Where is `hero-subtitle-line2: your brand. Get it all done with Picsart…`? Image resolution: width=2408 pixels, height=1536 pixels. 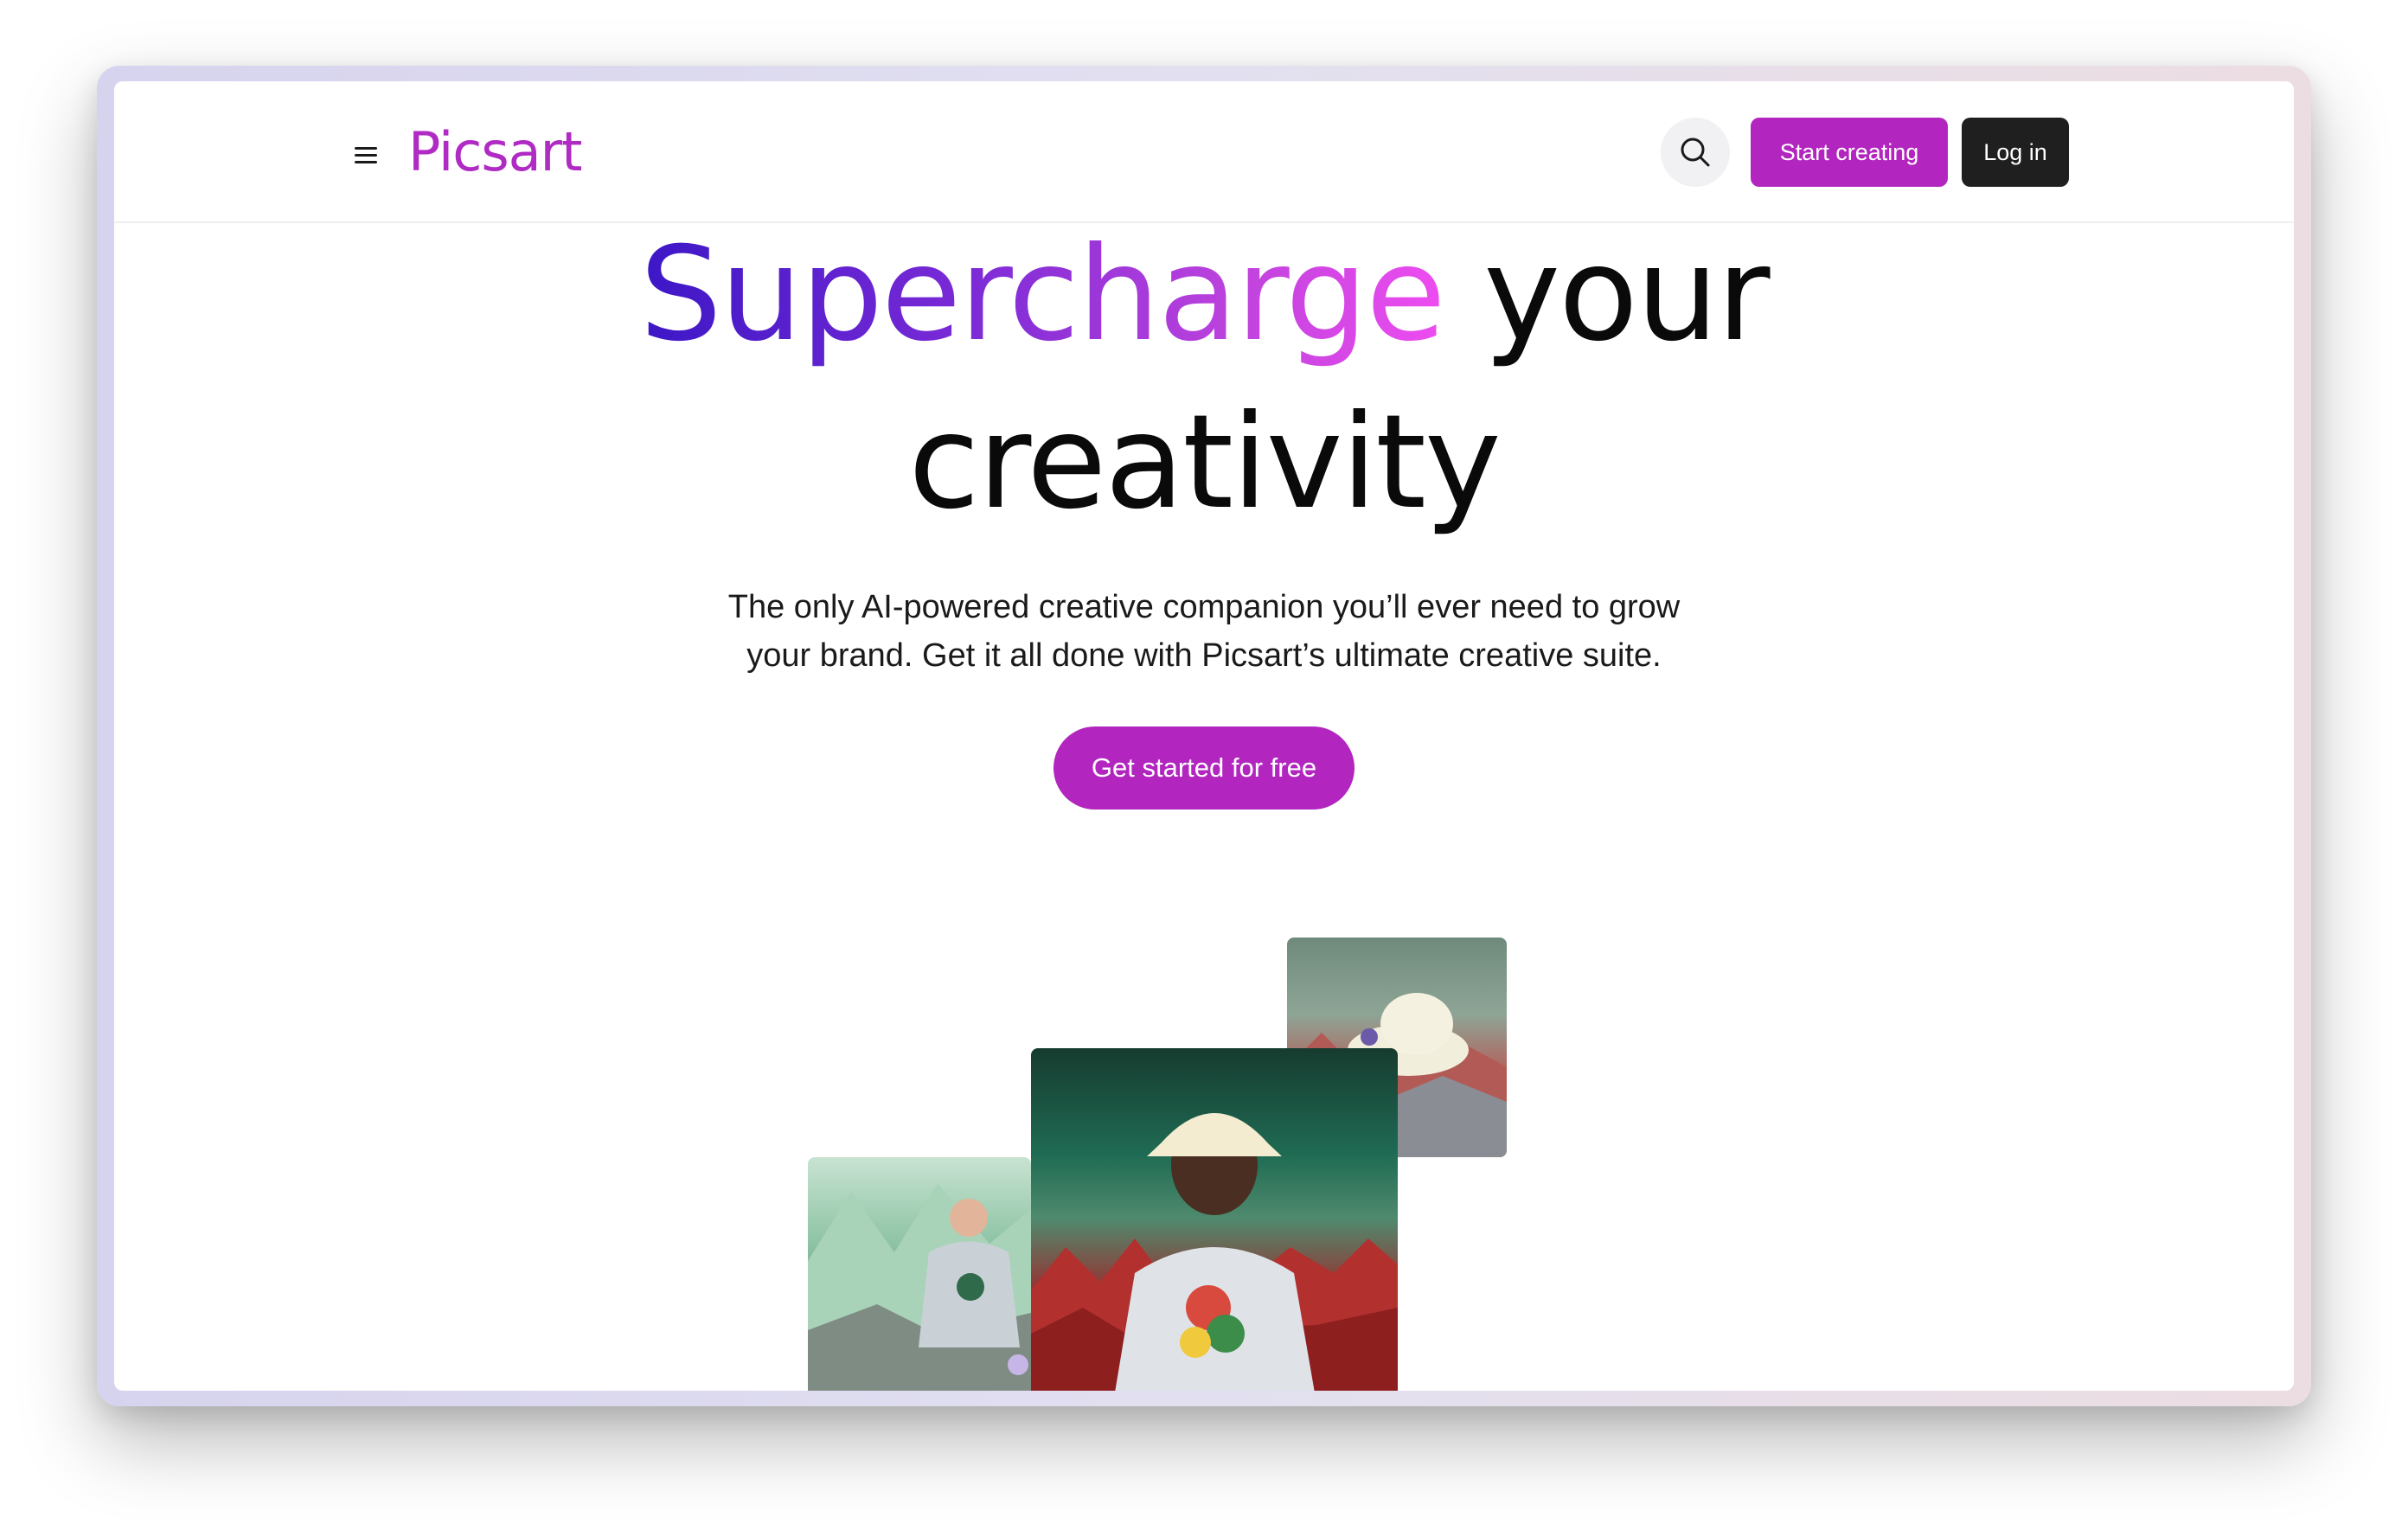
hero-subtitle-line2: your brand. Get it all done with Picsart… is located at coordinates (1204, 655).